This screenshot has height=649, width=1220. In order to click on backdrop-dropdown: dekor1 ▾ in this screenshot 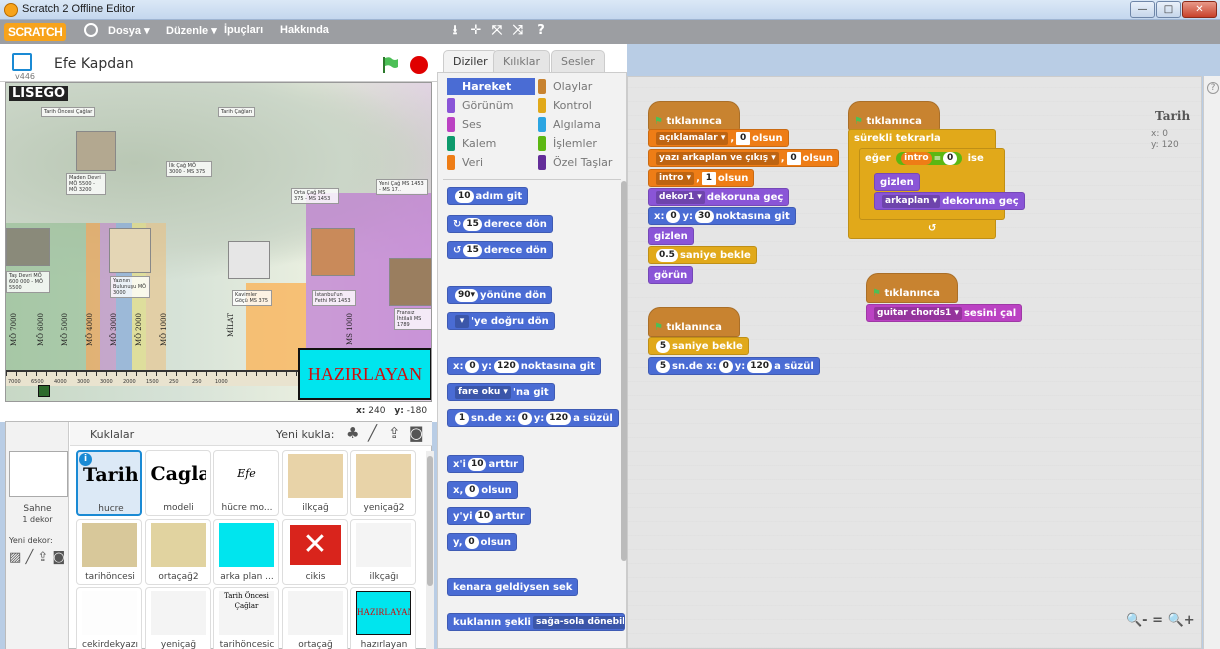, I will do `click(680, 197)`.